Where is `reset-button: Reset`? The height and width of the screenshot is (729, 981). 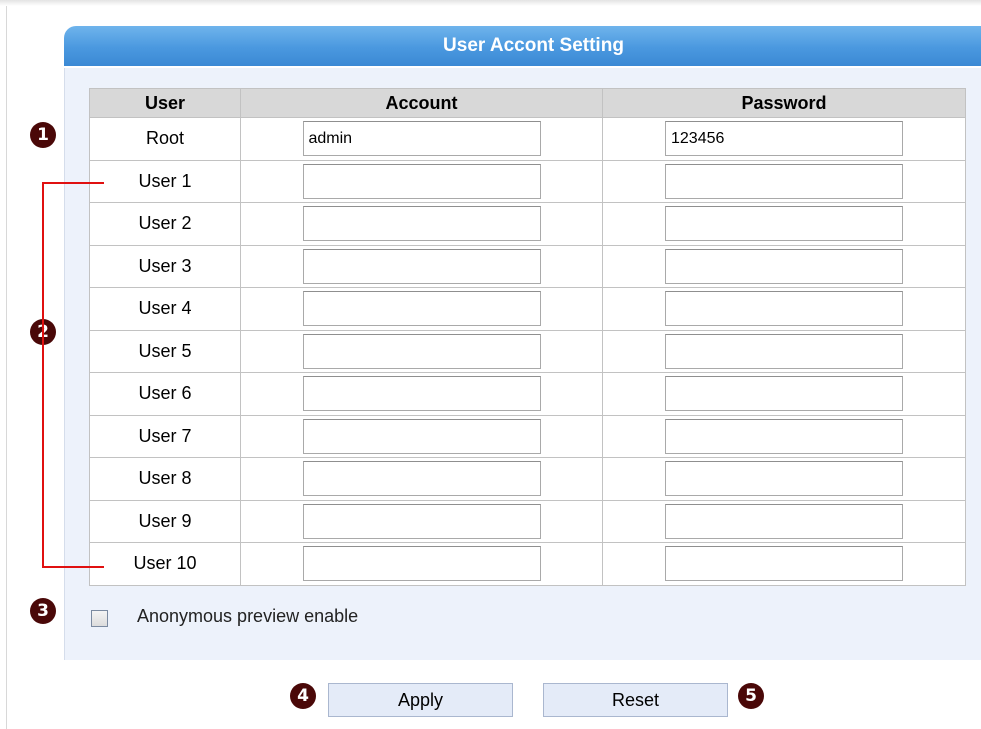 reset-button: Reset is located at coordinates (635, 700).